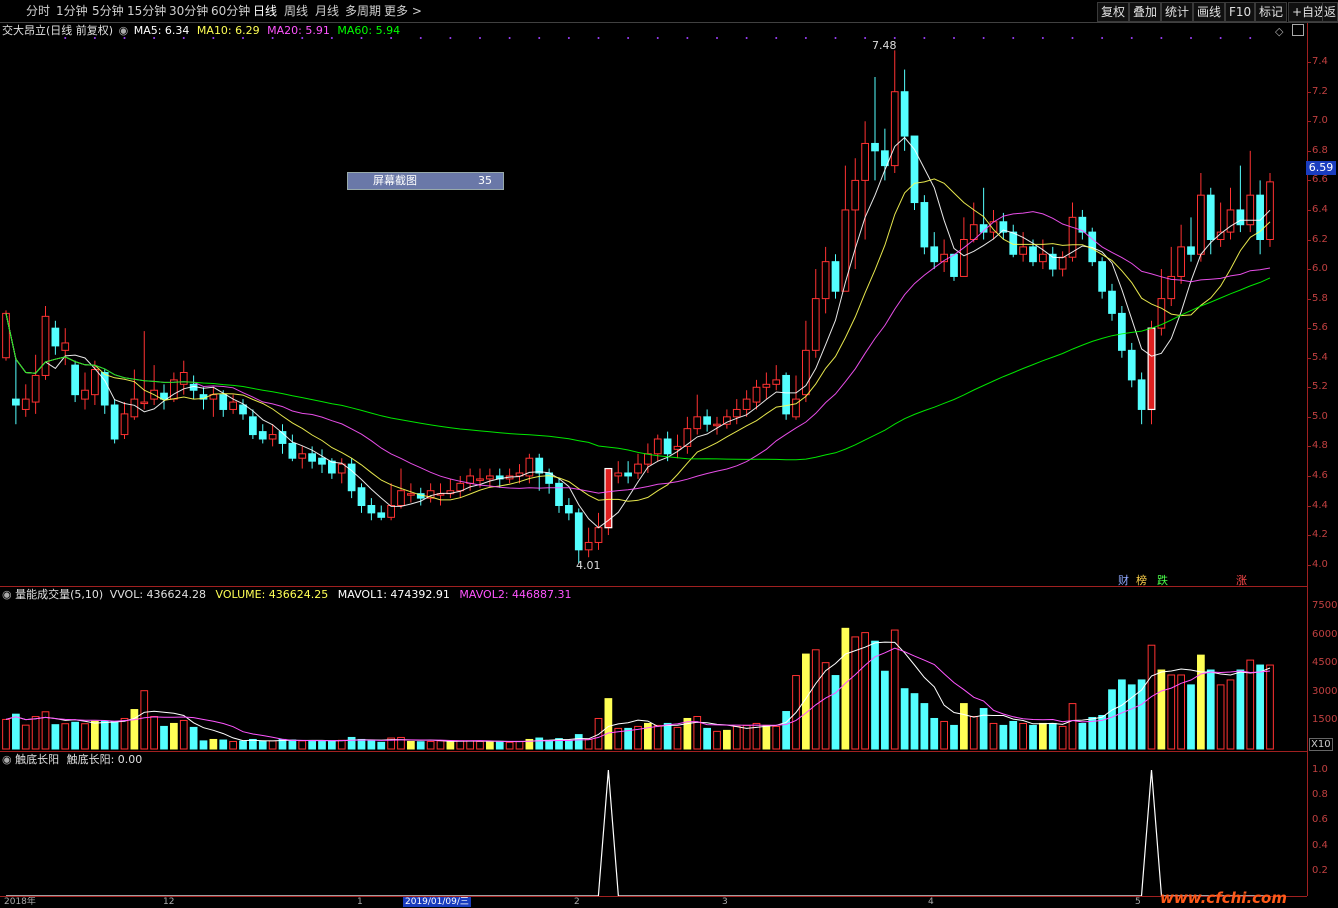  Describe the element at coordinates (1162, 580) in the screenshot. I see `event-mark-fall: 跌` at that location.